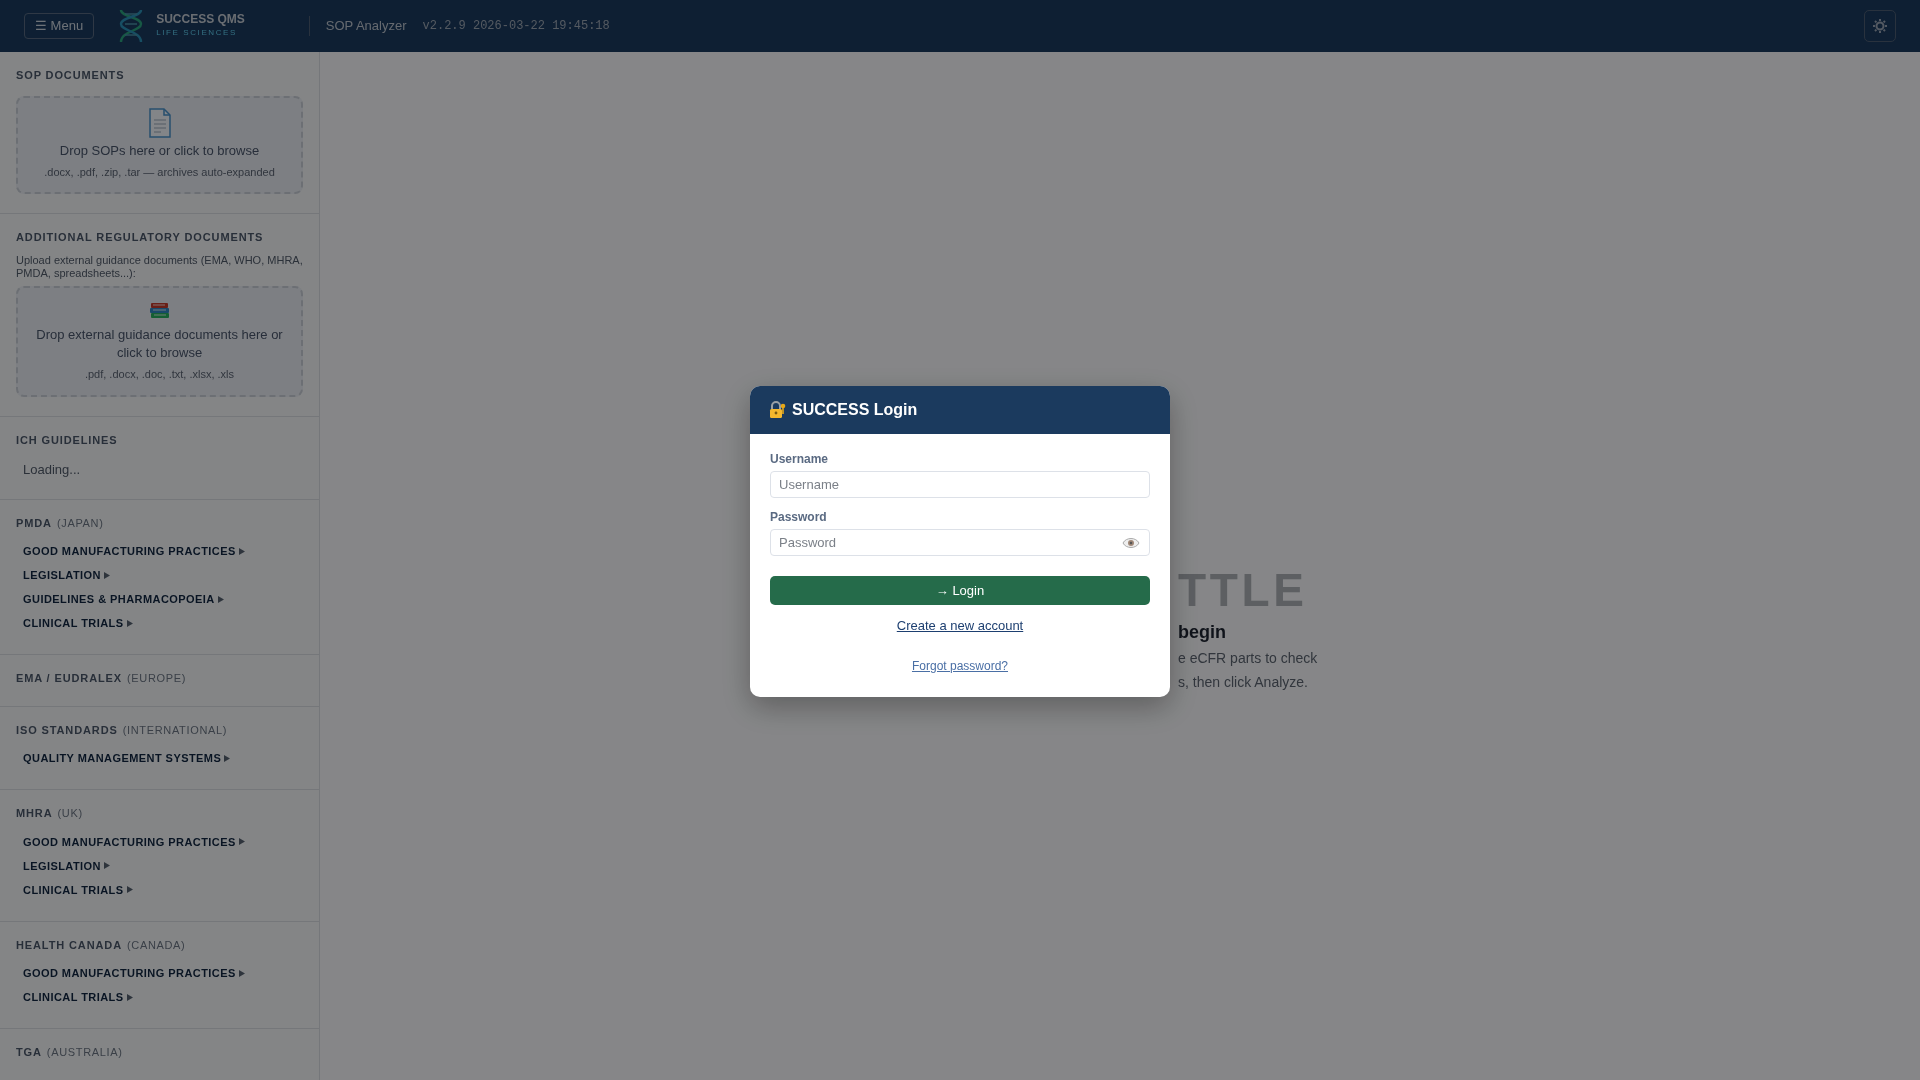 The height and width of the screenshot is (1080, 1920). What do you see at coordinates (366, 26) in the screenshot?
I see `app-name: SOP Analyzer` at bounding box center [366, 26].